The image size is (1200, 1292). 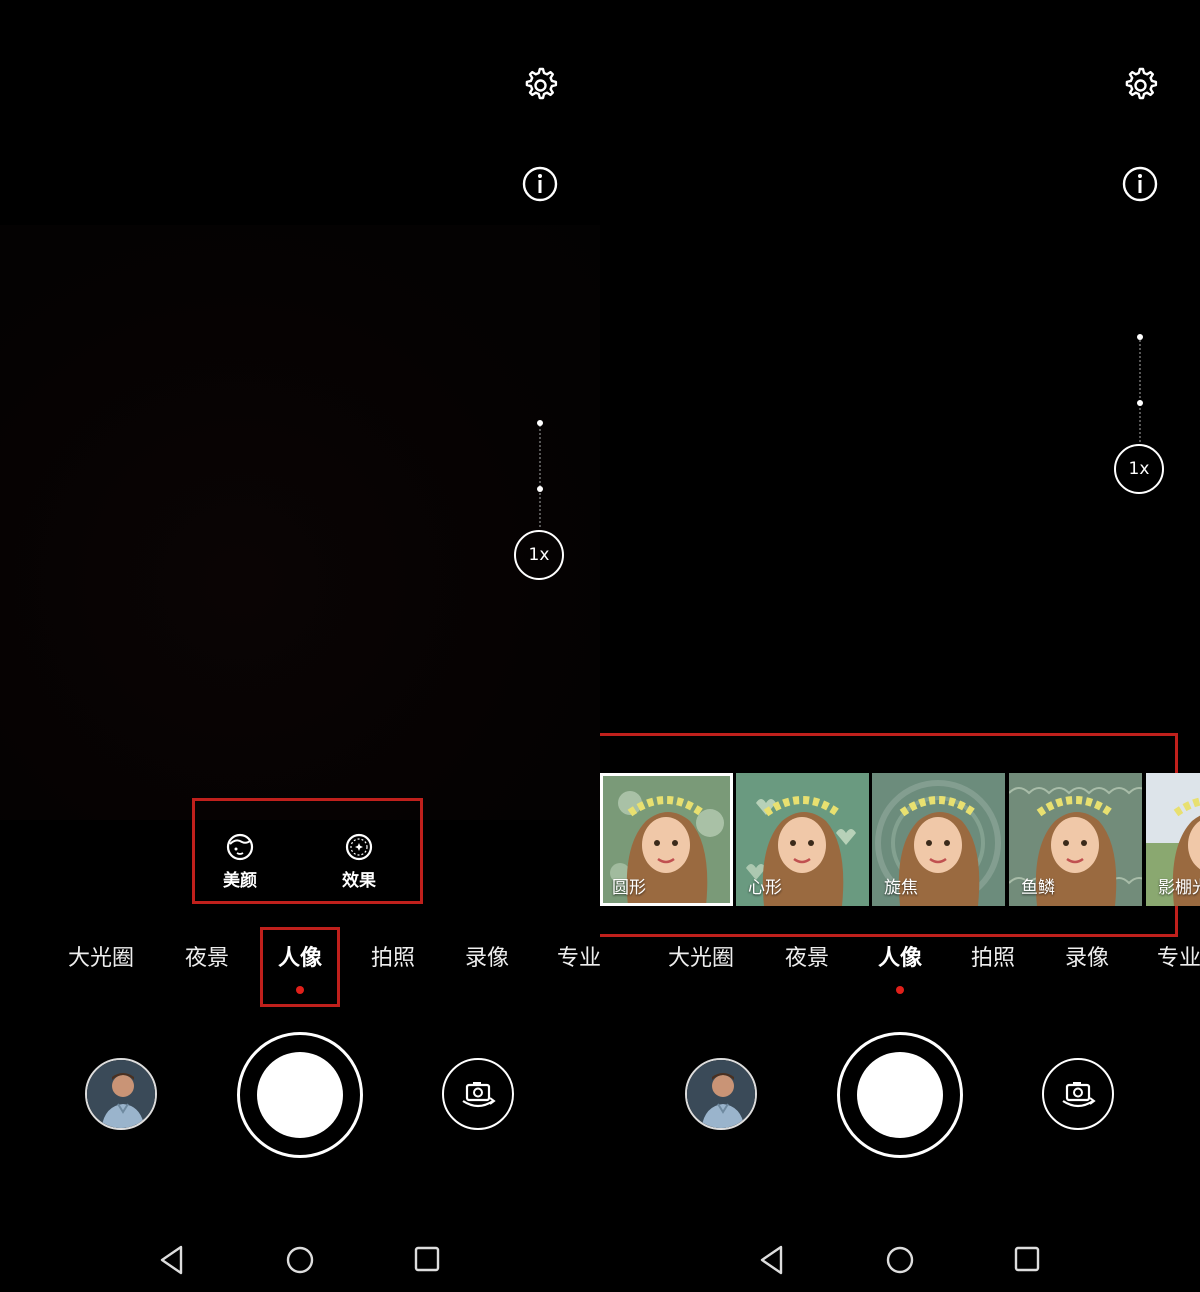 What do you see at coordinates (359, 881) in the screenshot?
I see `effects-label: 效果` at bounding box center [359, 881].